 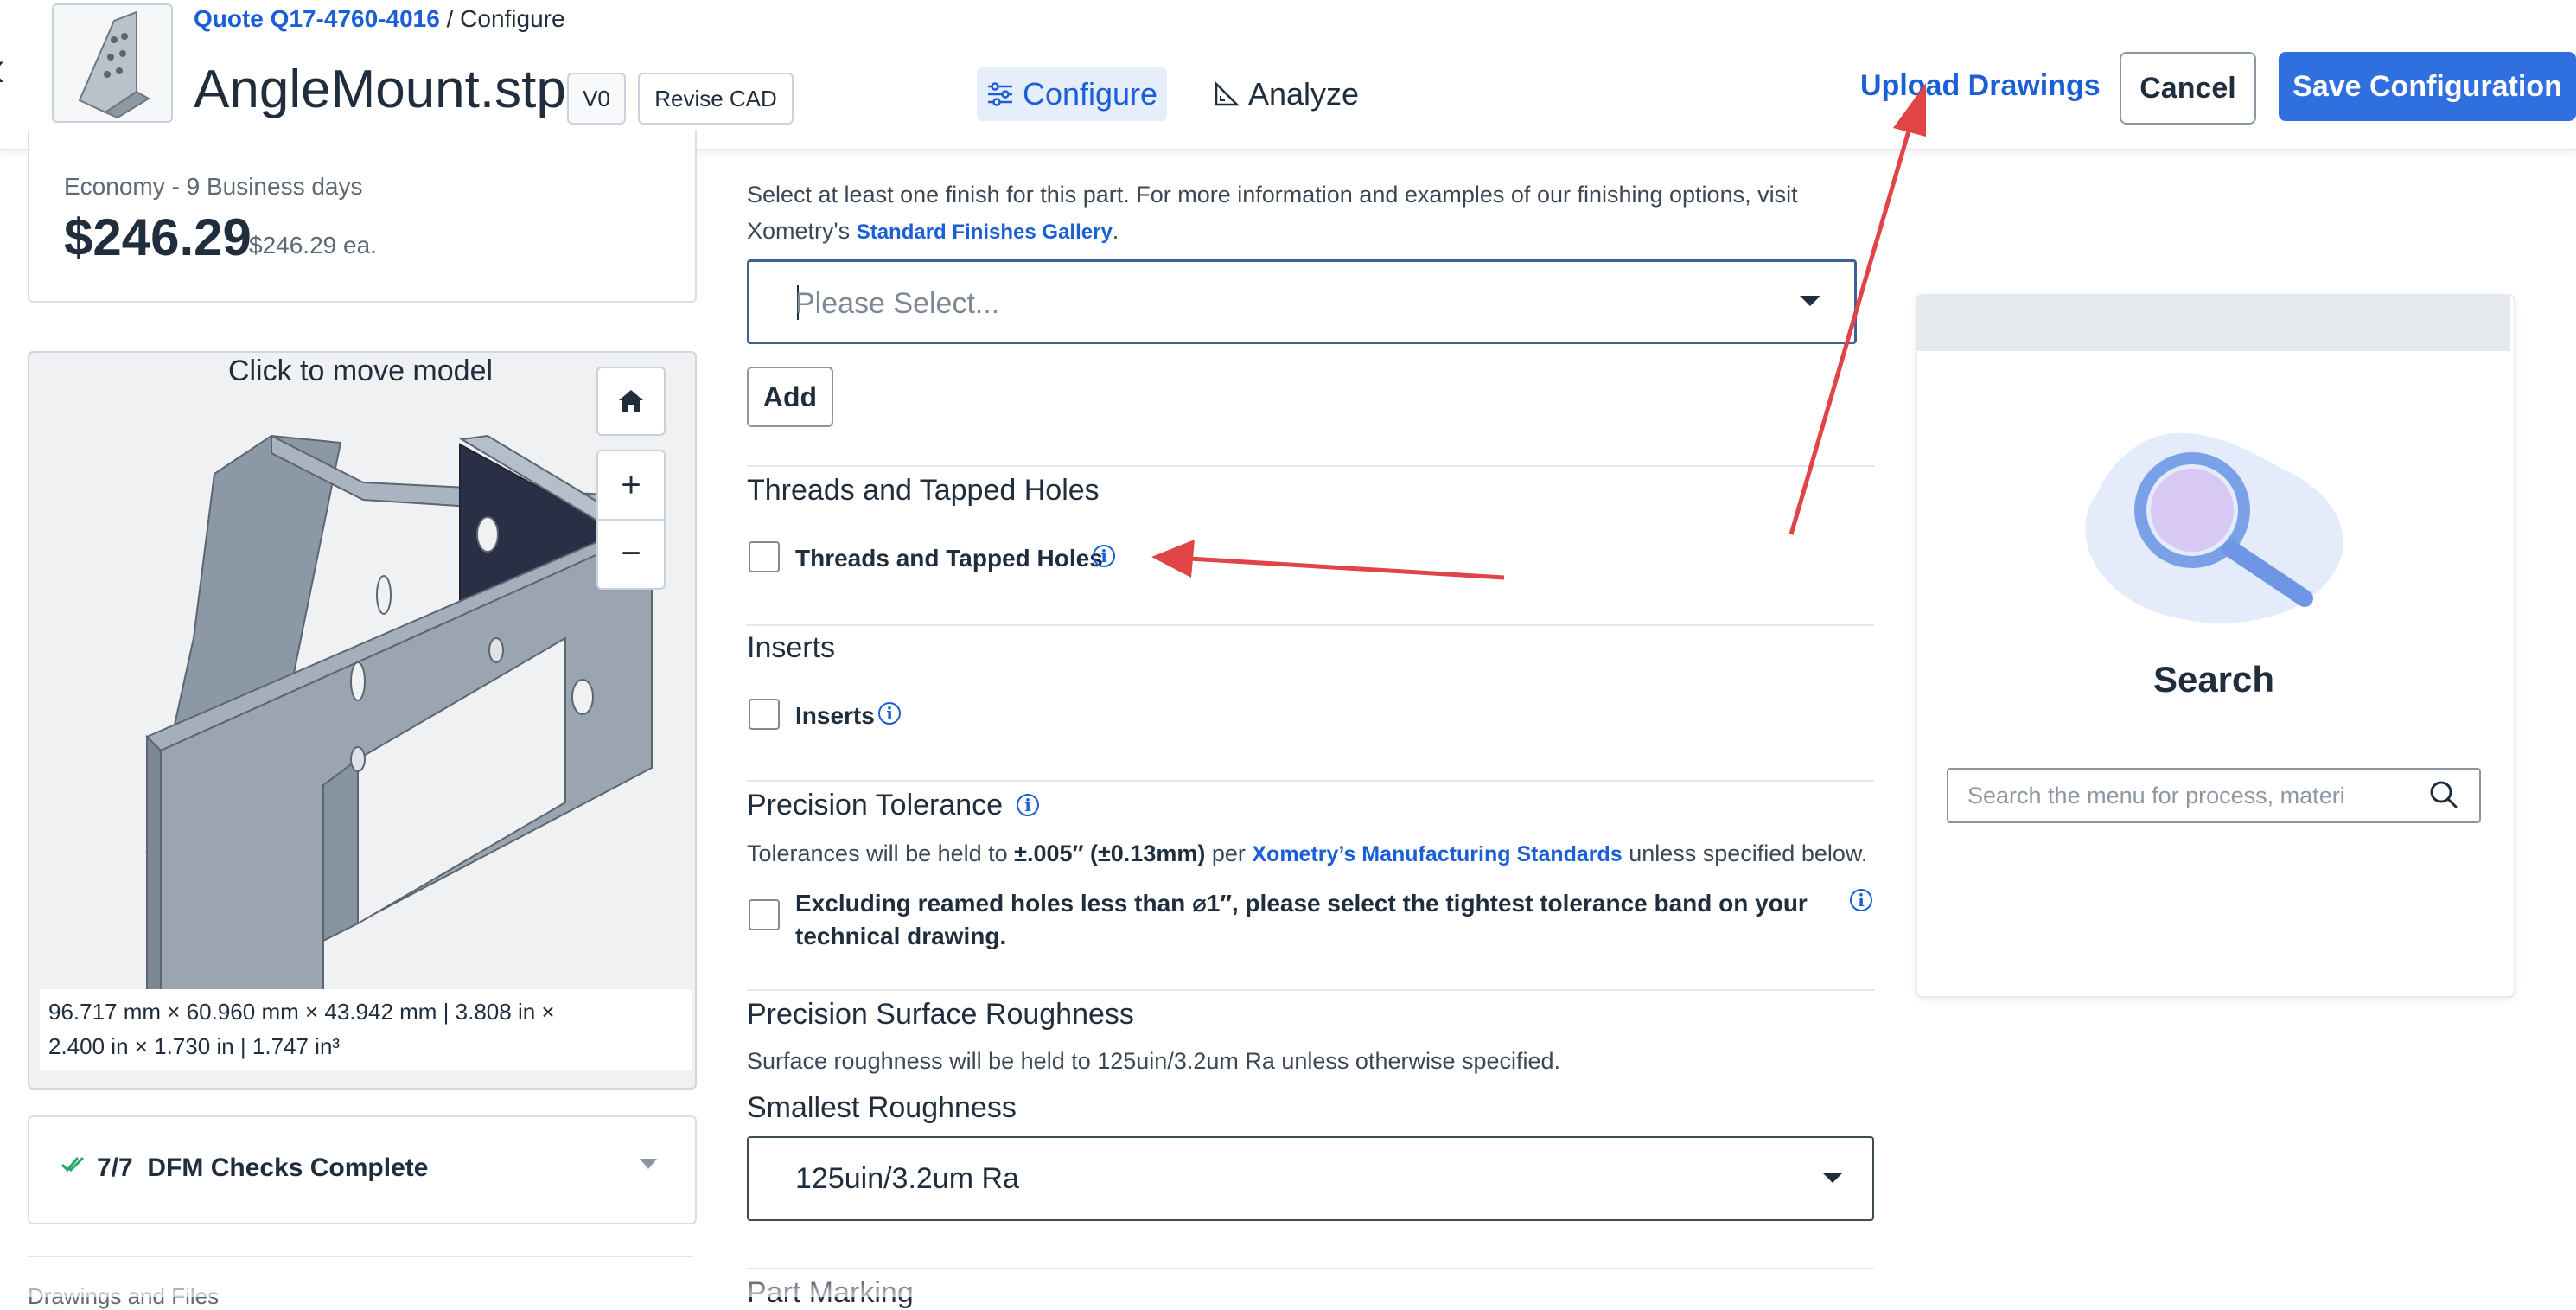 I want to click on annotation-arrows, so click(x=1538, y=331).